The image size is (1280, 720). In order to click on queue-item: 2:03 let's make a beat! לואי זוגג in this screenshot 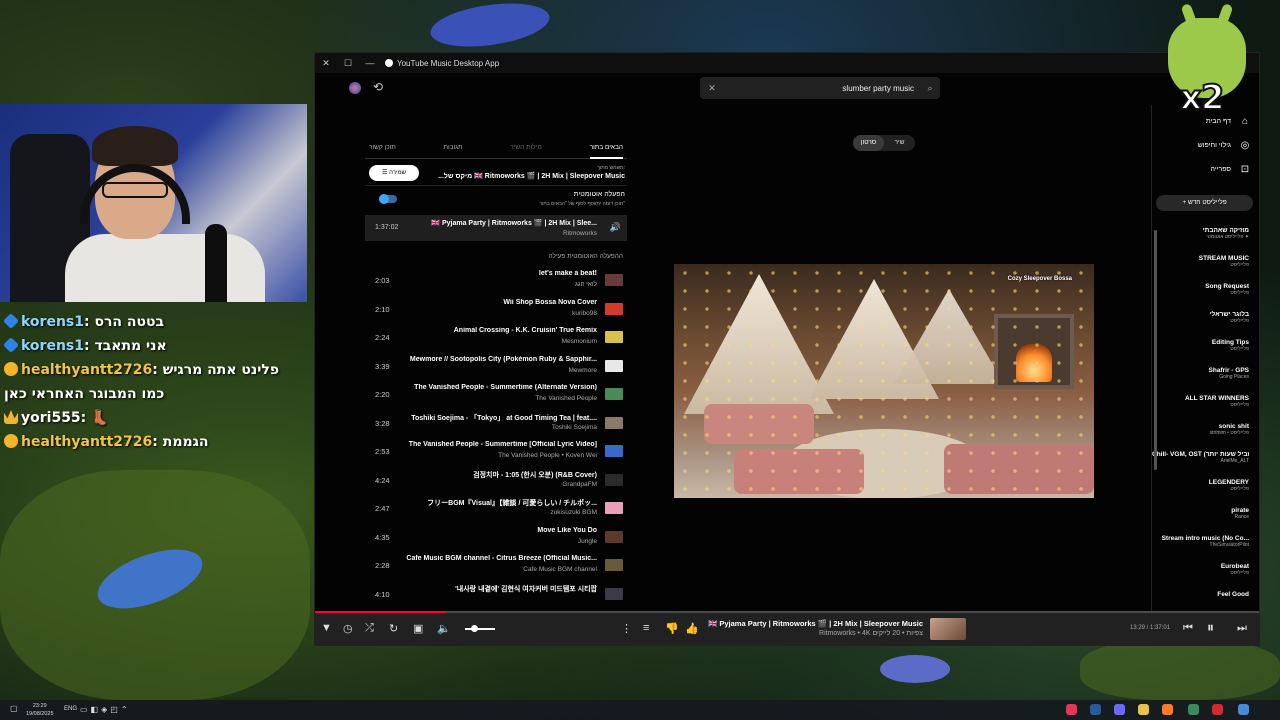, I will do `click(496, 280)`.